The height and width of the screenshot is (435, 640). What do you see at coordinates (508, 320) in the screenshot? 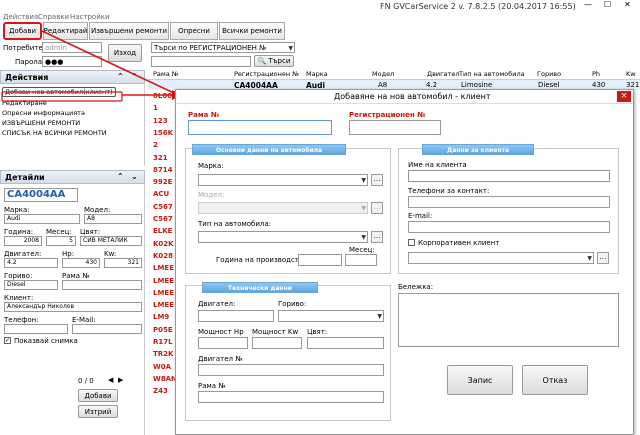
I see `note-textarea` at bounding box center [508, 320].